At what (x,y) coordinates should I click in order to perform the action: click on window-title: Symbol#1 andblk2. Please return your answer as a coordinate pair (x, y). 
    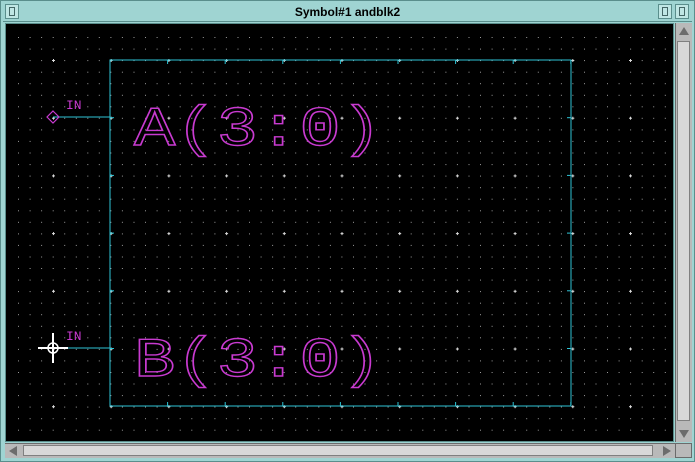
    Looking at the image, I should click on (347, 12).